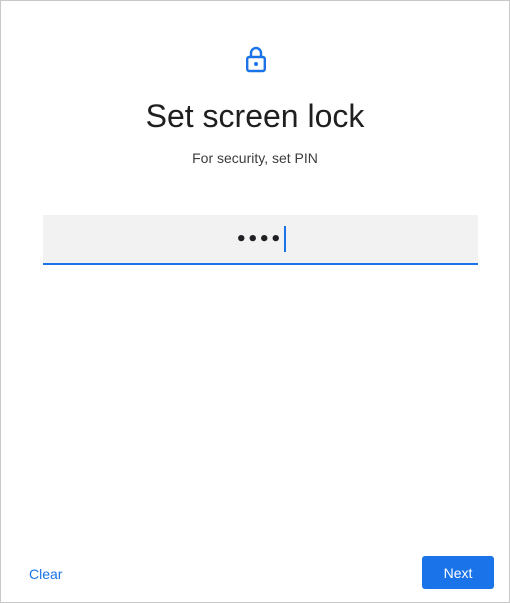  I want to click on page-subtitle: For security, set PIN, so click(255, 158).